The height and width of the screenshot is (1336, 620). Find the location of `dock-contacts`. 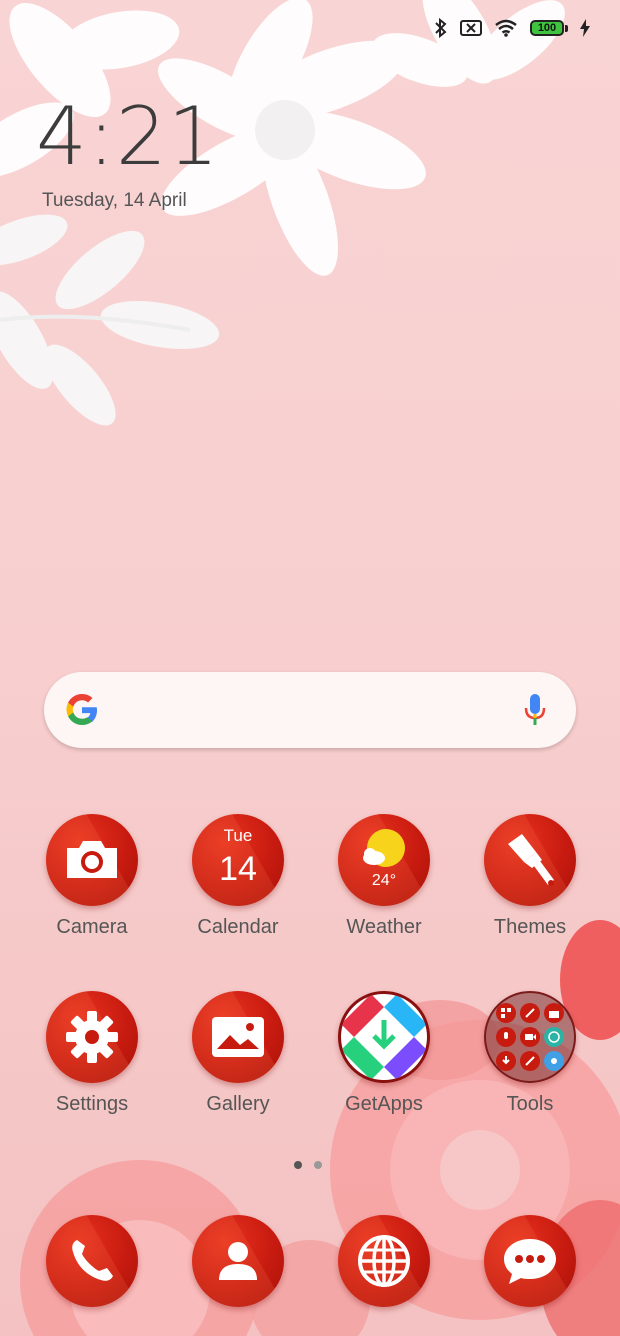

dock-contacts is located at coordinates (238, 1261).